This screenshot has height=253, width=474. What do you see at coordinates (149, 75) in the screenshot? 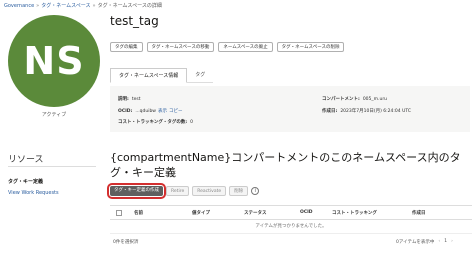
I see `tab-namespace-info: タグ・ネームスペース情報` at bounding box center [149, 75].